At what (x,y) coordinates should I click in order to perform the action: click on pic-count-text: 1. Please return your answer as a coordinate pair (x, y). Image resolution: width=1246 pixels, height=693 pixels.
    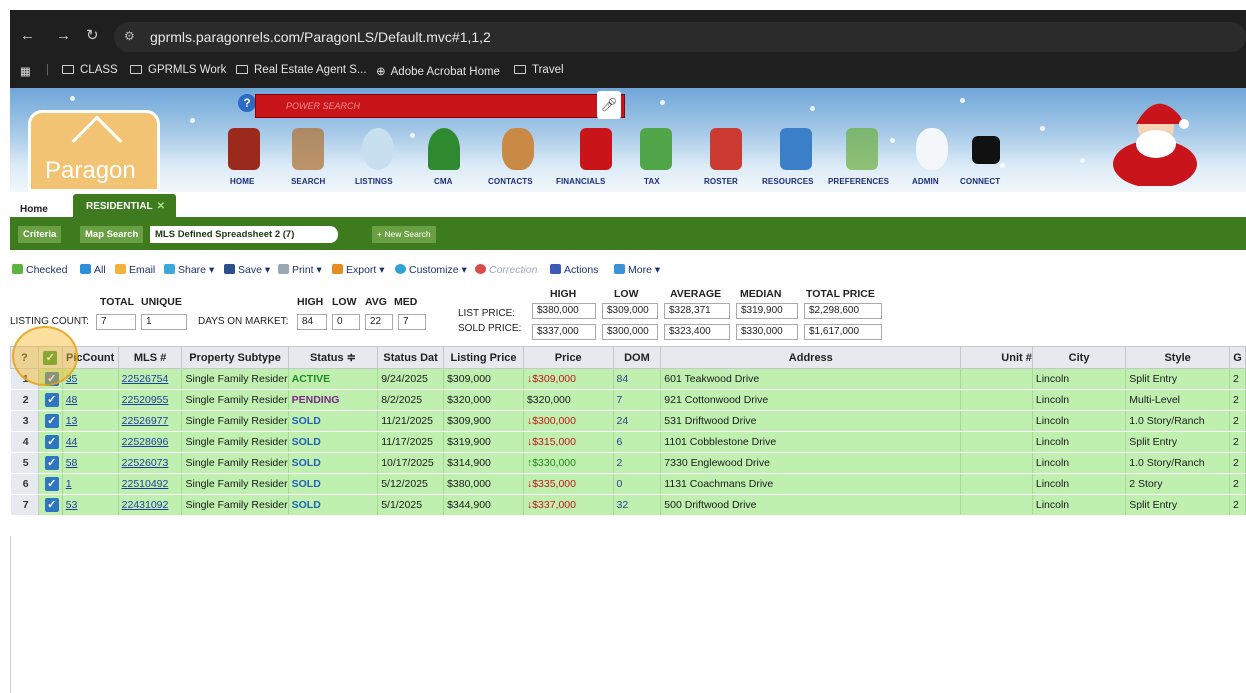
    Looking at the image, I should click on (69, 484).